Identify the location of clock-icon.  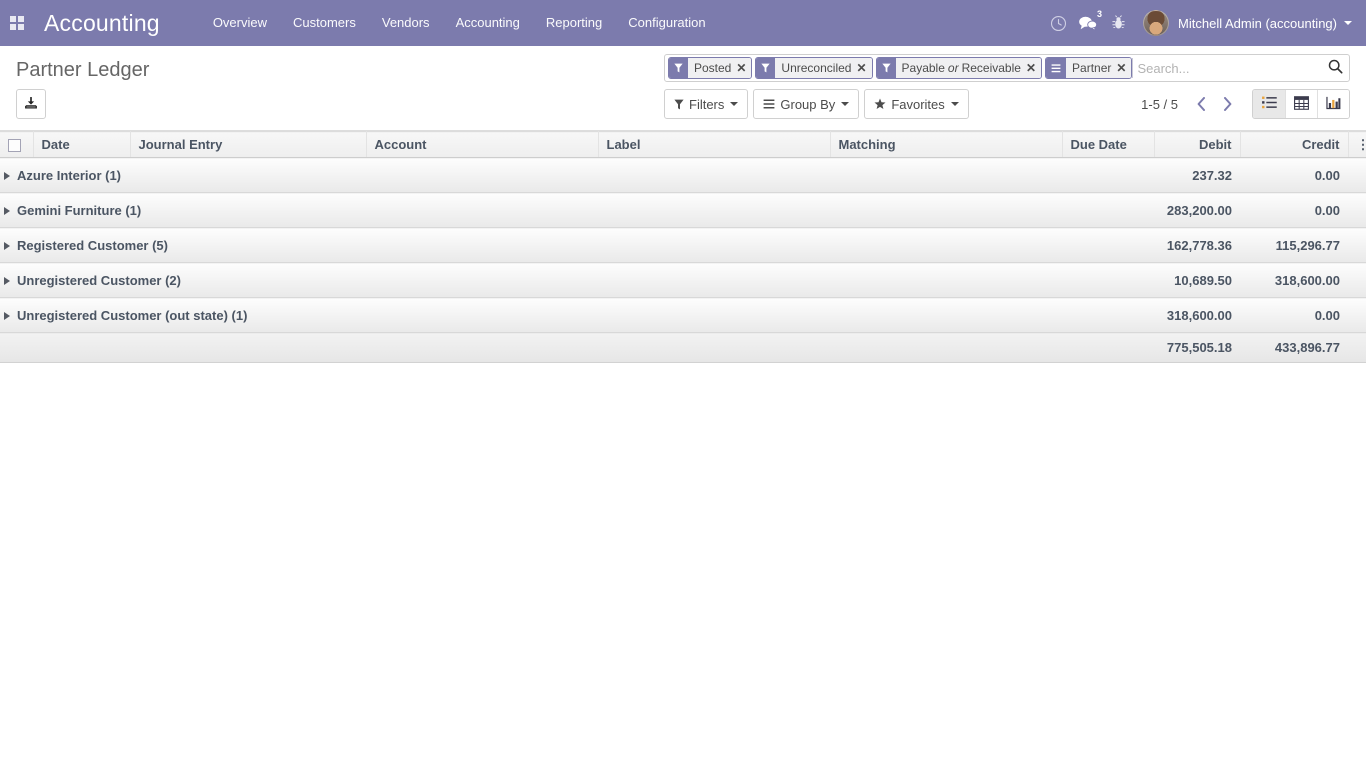
(1058, 23).